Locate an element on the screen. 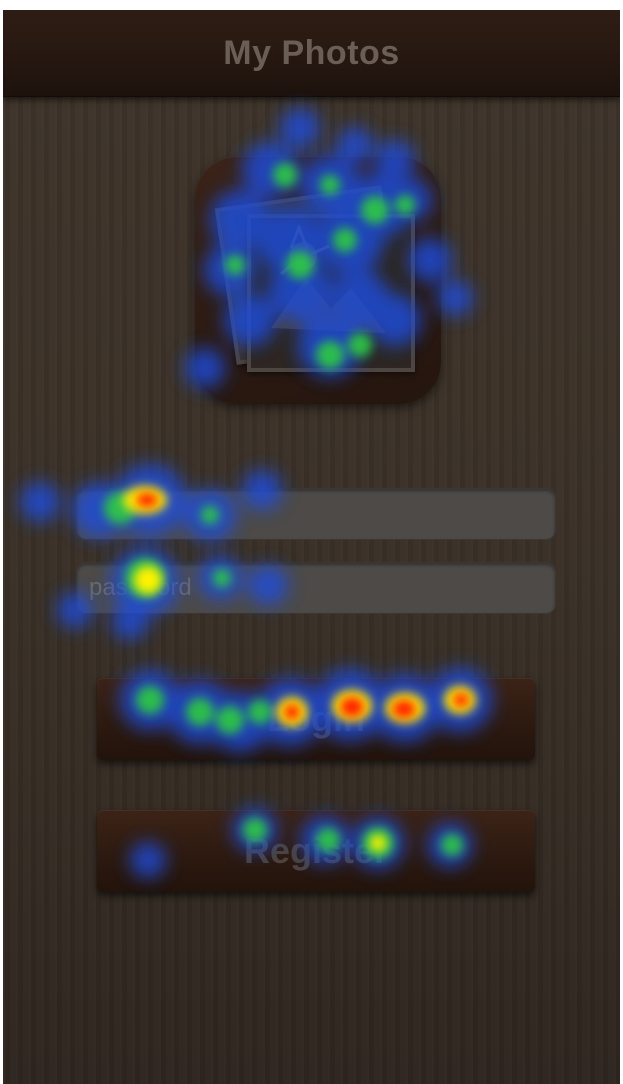  login-button: Login is located at coordinates (316, 719).